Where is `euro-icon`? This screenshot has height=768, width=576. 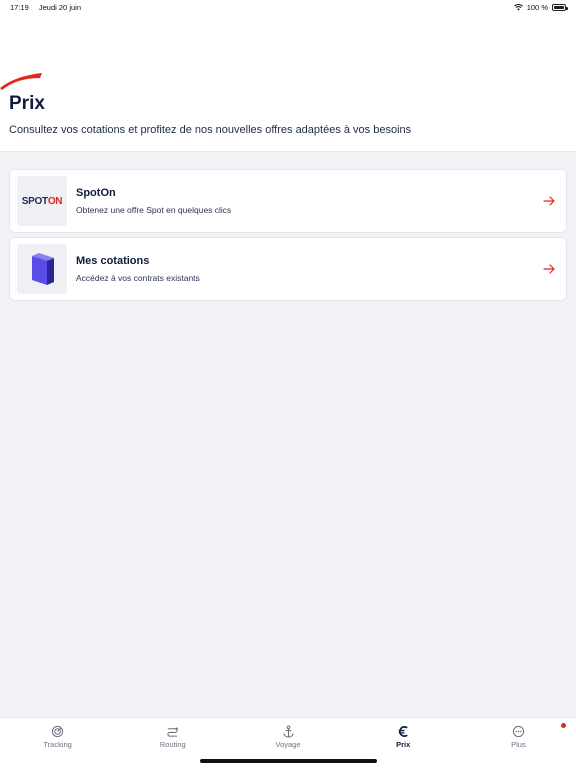 euro-icon is located at coordinates (403, 731).